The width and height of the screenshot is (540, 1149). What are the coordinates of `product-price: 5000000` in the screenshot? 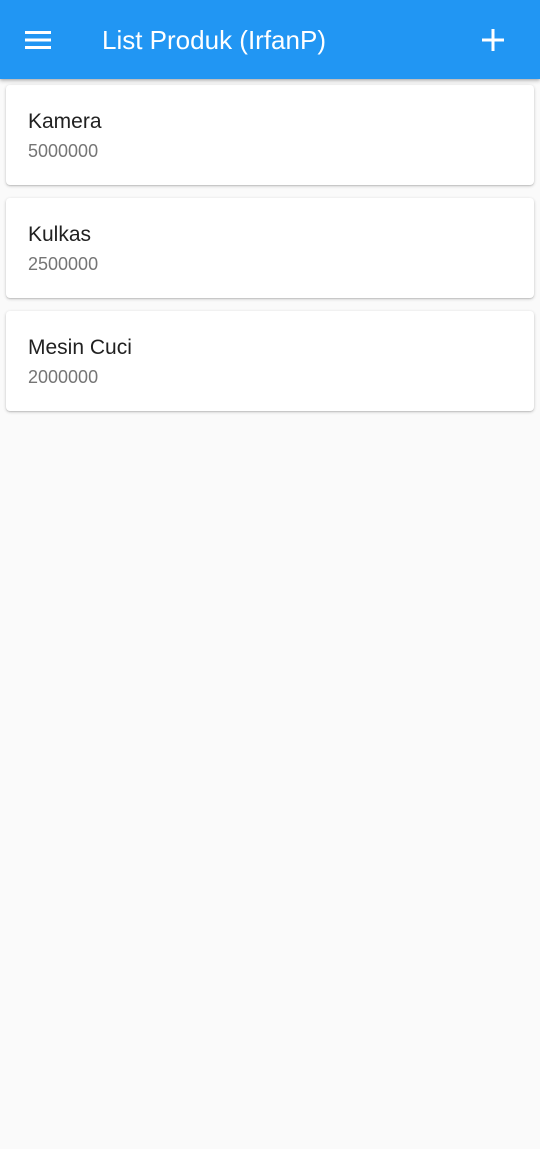 It's located at (63, 151).